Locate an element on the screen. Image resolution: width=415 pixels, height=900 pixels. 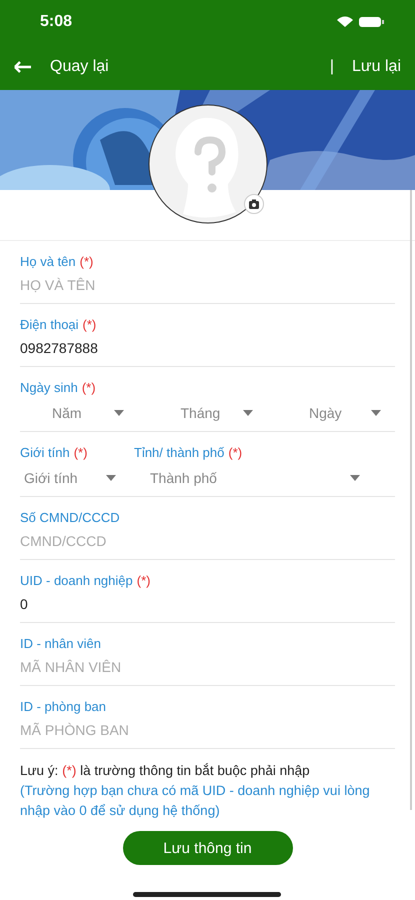
field-label: Tỉnh/ thành phố (*) is located at coordinates (189, 453).